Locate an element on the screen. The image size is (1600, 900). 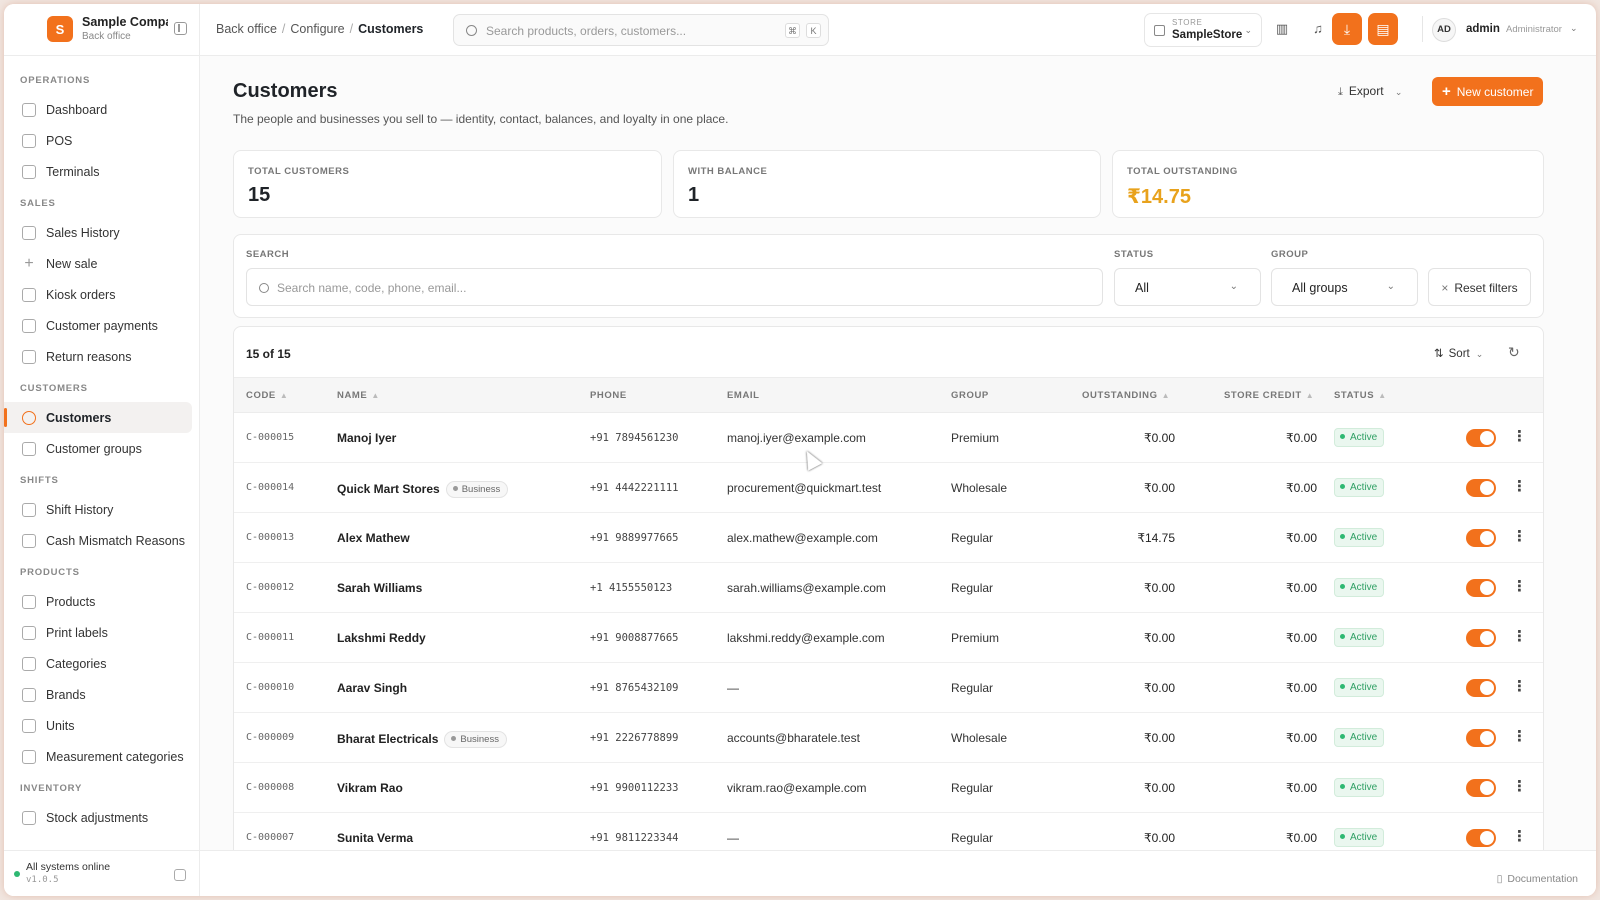
customer-name: Lakshmi Reddy is located at coordinates (381, 638).